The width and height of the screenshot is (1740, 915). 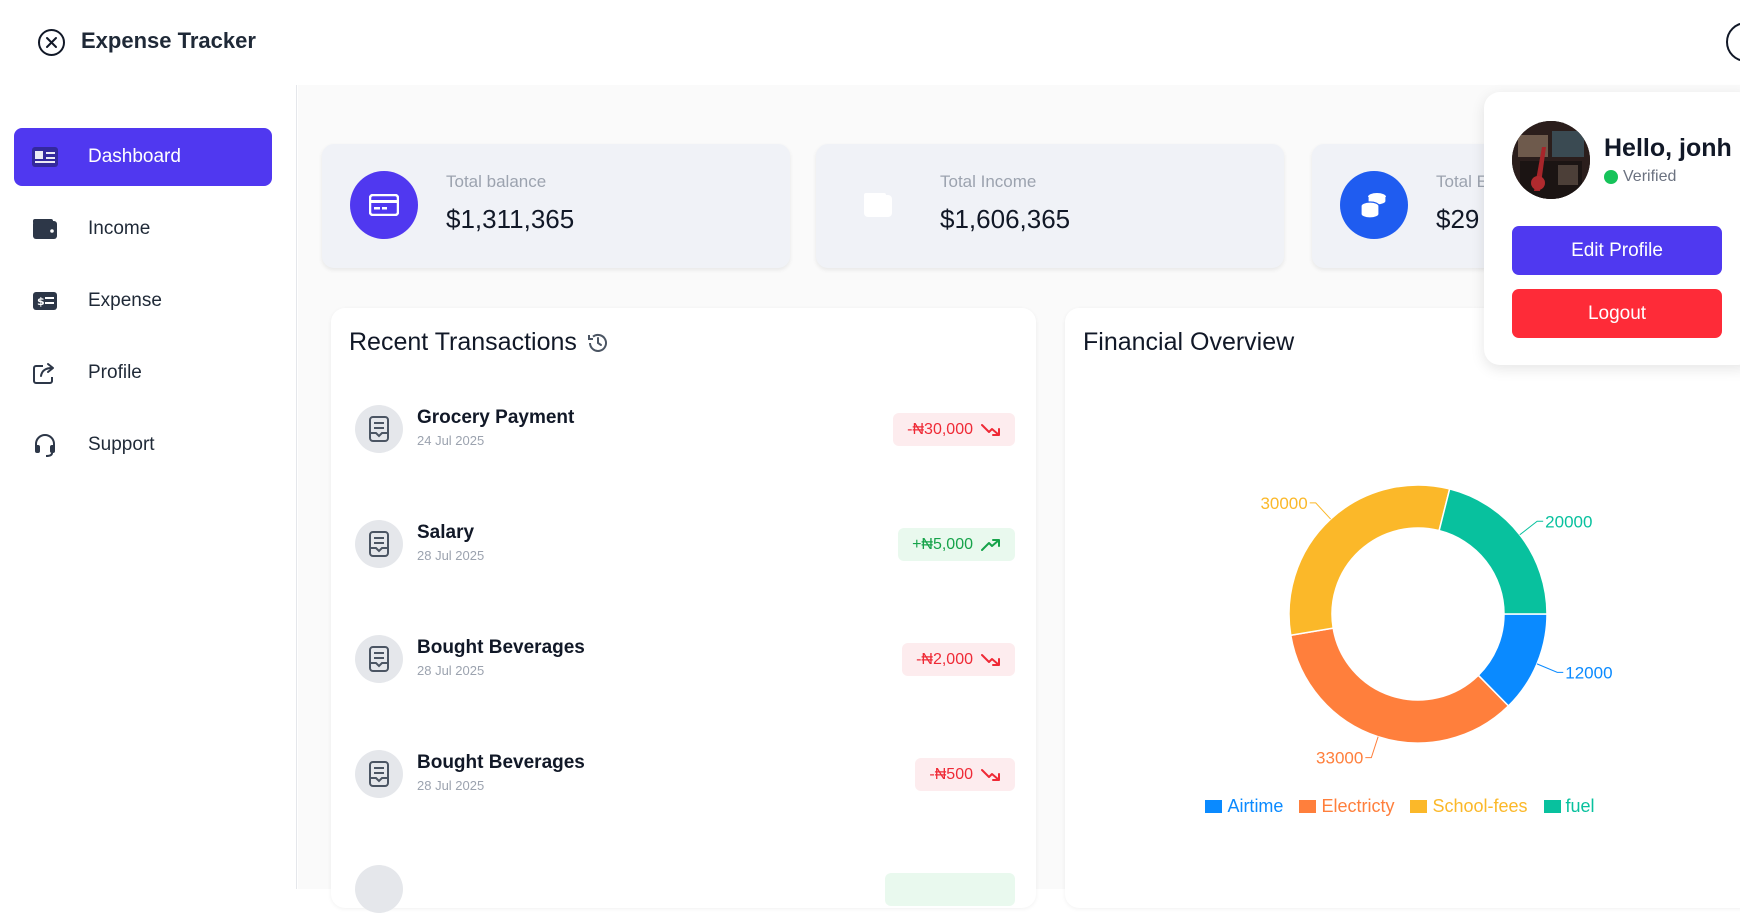 I want to click on donut-slice-school-fees, so click(x=1369, y=560).